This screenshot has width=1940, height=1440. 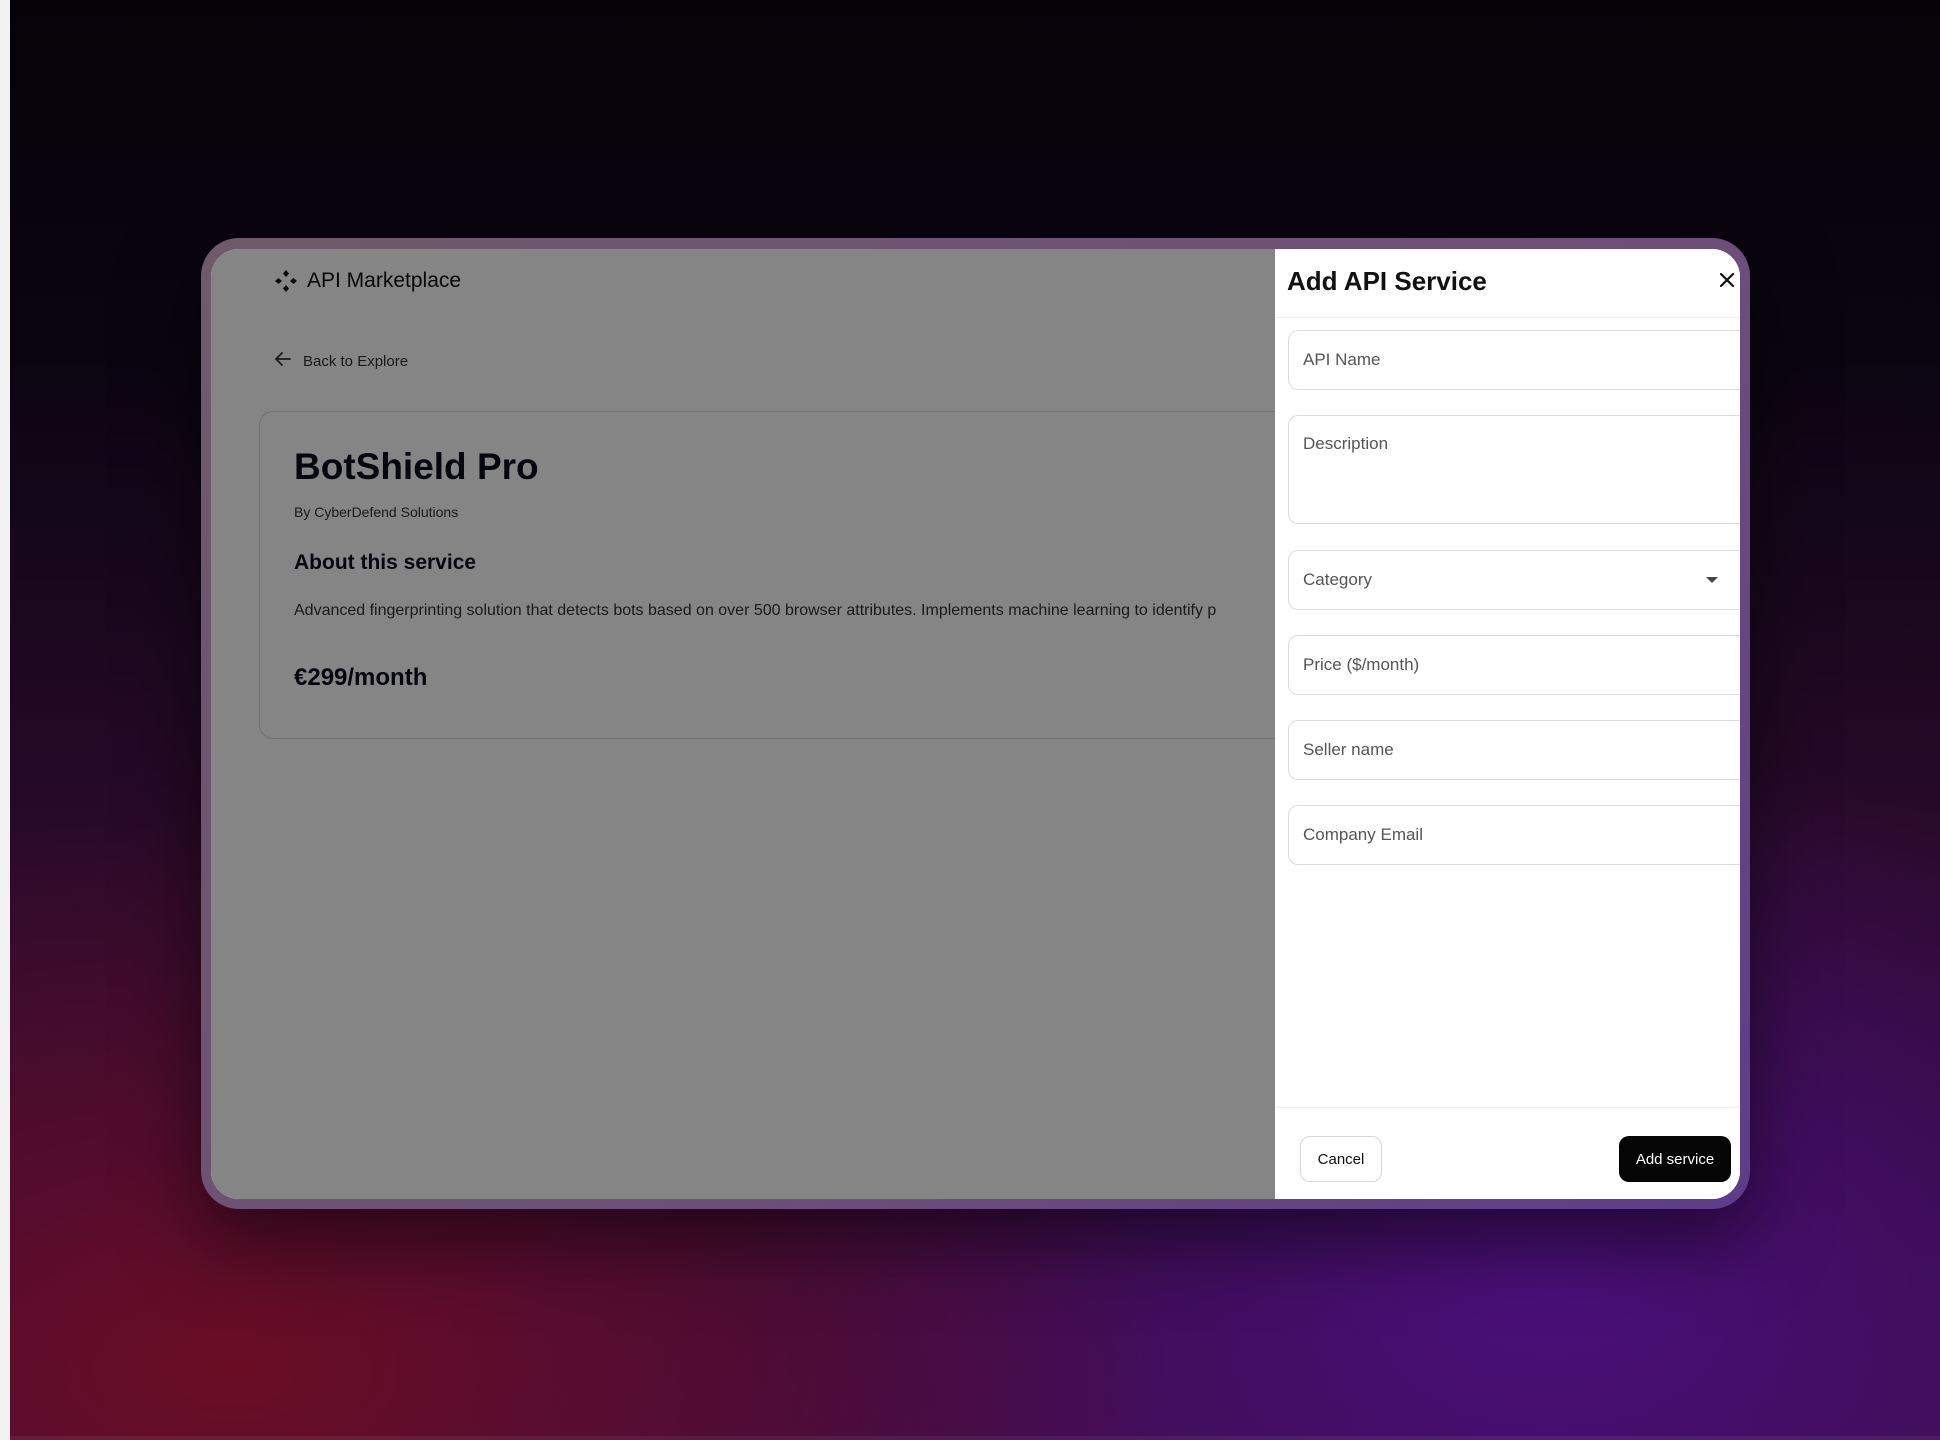 I want to click on left-edge-strip, so click(x=5, y=720).